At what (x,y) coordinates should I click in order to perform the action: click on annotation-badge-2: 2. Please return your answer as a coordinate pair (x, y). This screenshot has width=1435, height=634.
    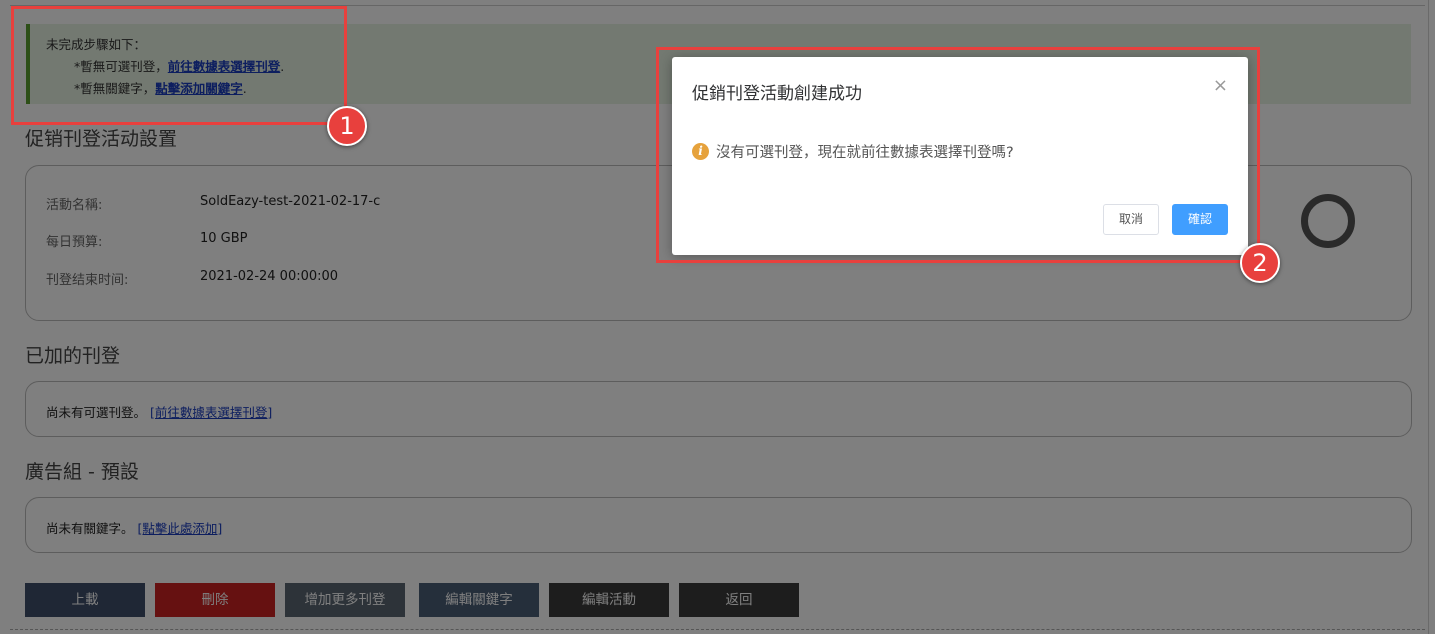
    Looking at the image, I should click on (1260, 263).